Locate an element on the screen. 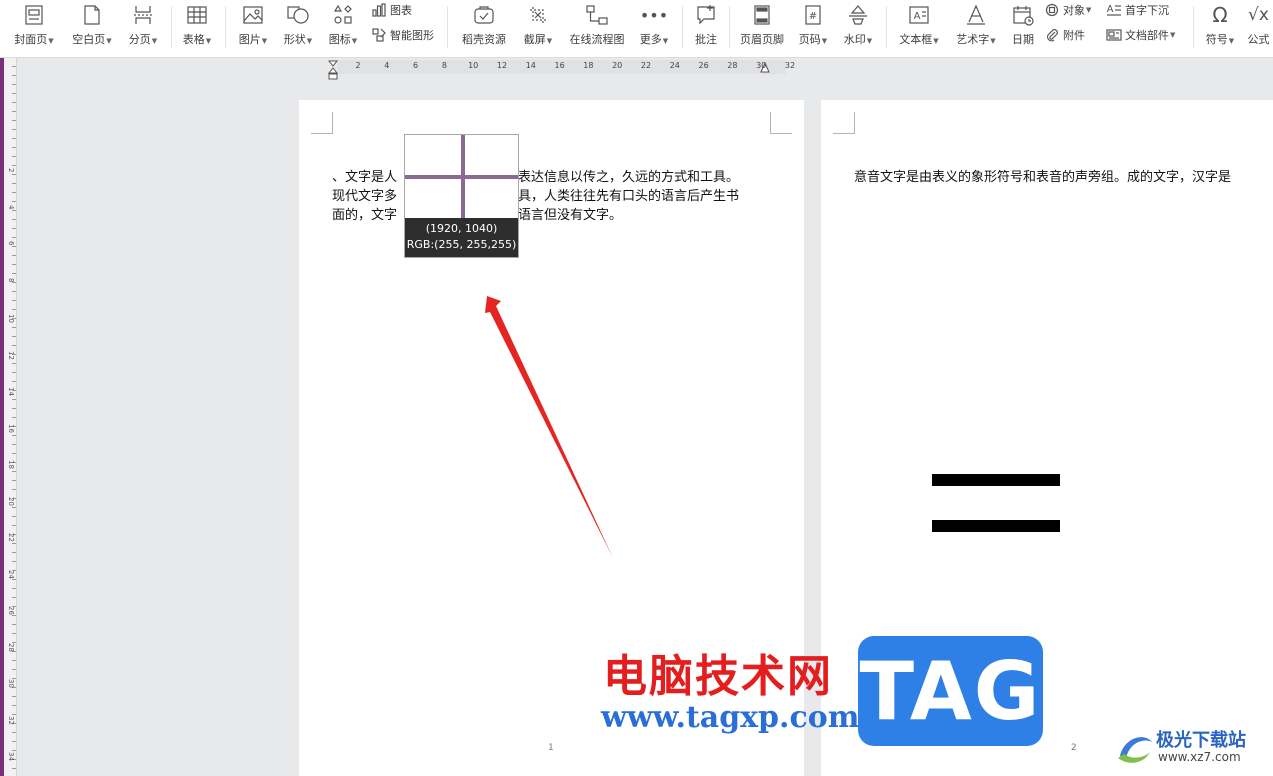 The image size is (1273, 776). watermark-button: 水印▼ is located at coordinates (858, 29).